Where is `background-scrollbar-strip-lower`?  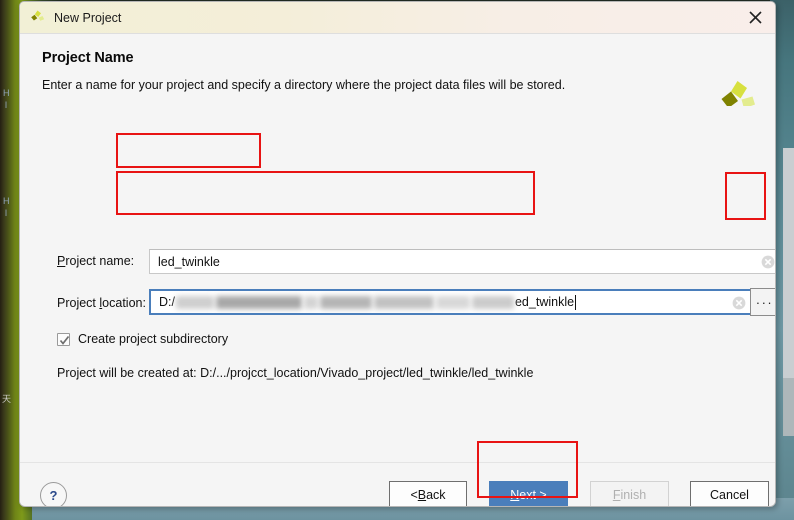
background-scrollbar-strip-lower is located at coordinates (788, 407).